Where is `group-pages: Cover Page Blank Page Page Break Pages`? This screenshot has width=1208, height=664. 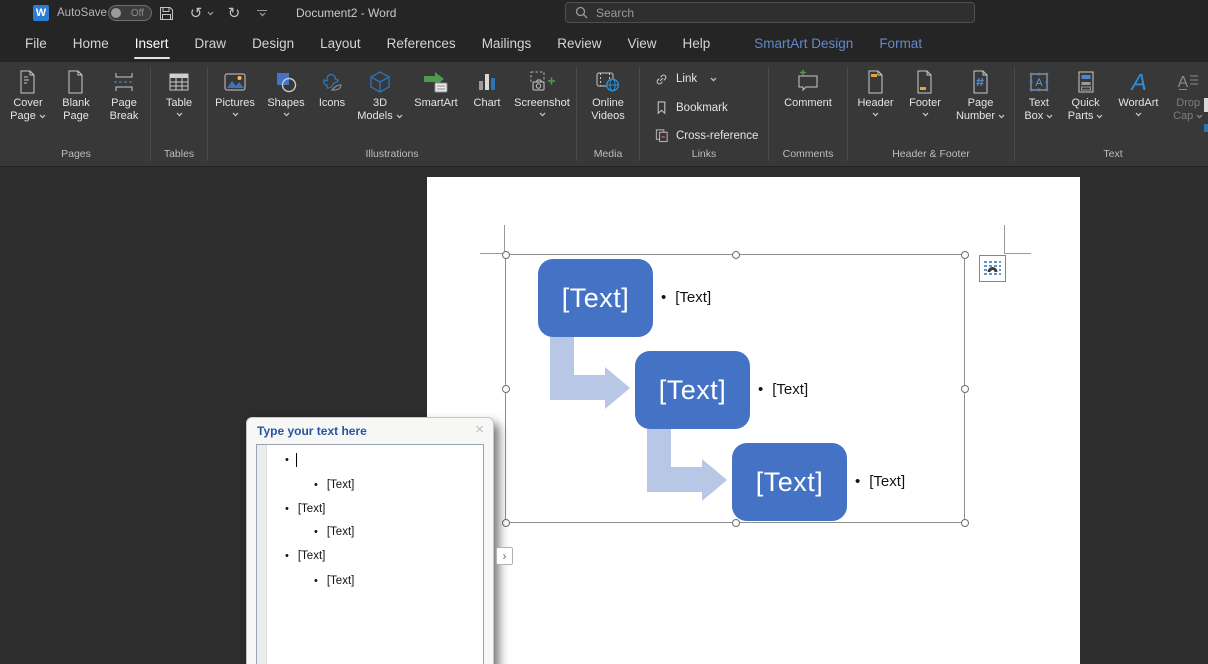
group-pages: Cover Page Blank Page Page Break Pages is located at coordinates (76, 114).